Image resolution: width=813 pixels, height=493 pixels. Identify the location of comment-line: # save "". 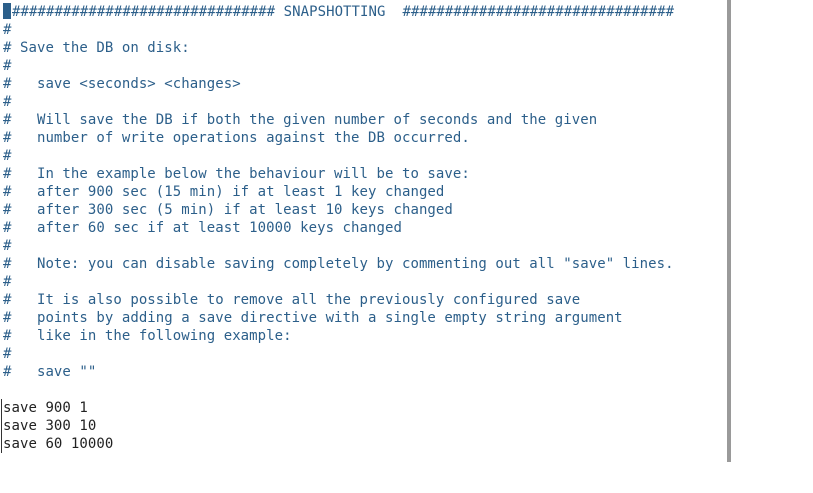
(50, 372).